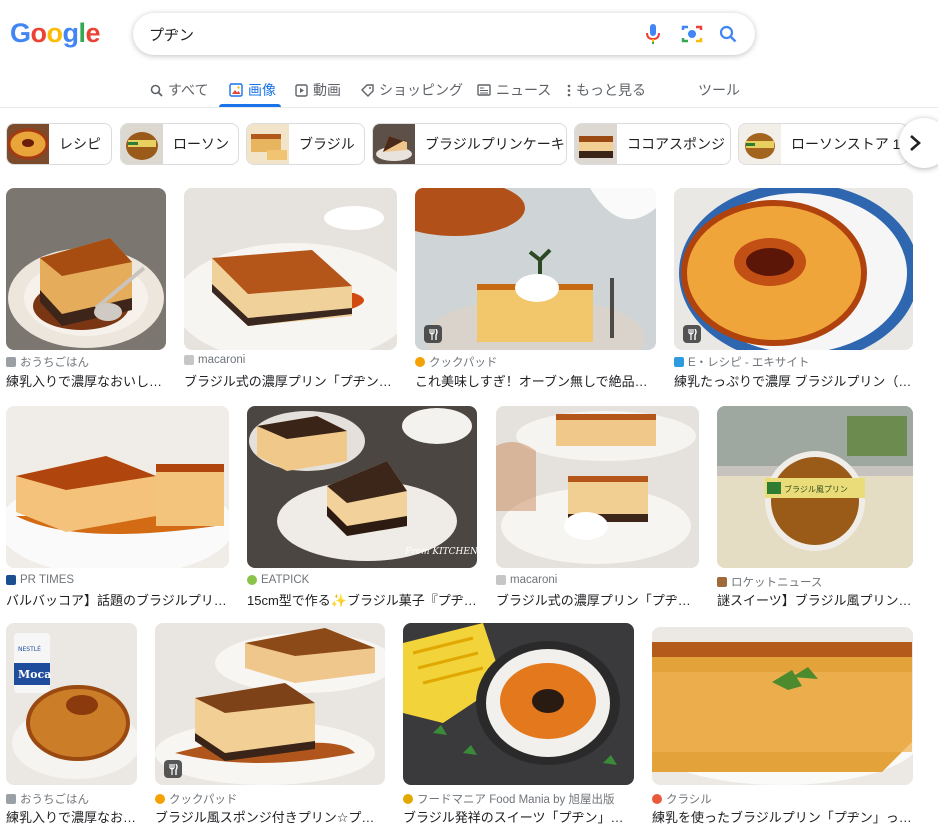 The height and width of the screenshot is (835, 938). Describe the element at coordinates (59, 144) in the screenshot. I see `chip-recipe: レシピ` at that location.